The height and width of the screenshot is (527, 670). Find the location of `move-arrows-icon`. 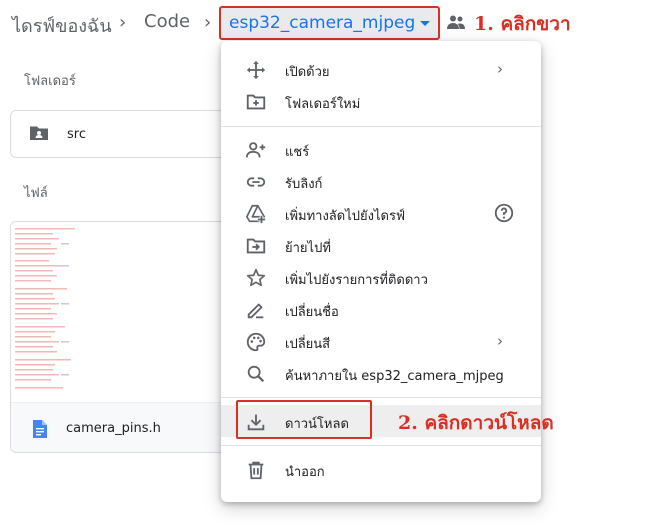

move-arrows-icon is located at coordinates (256, 70).